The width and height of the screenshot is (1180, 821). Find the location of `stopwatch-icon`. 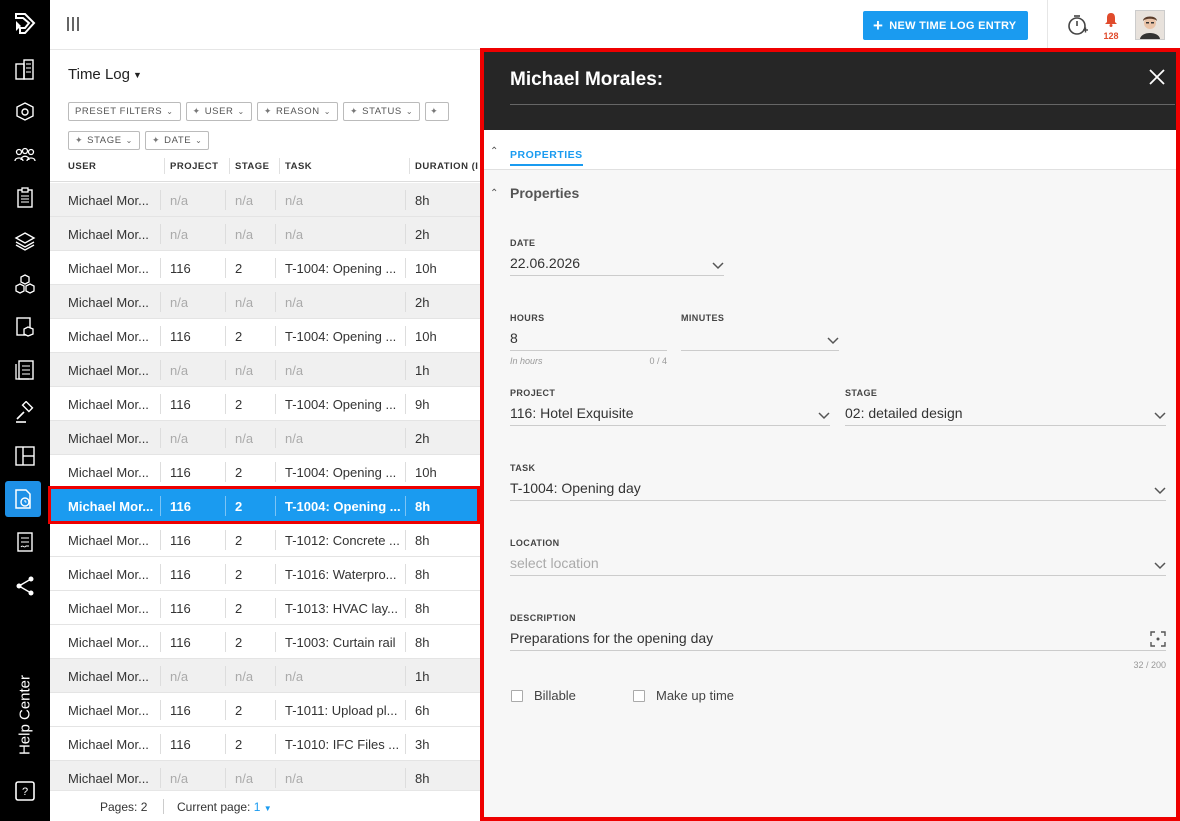

stopwatch-icon is located at coordinates (1078, 27).